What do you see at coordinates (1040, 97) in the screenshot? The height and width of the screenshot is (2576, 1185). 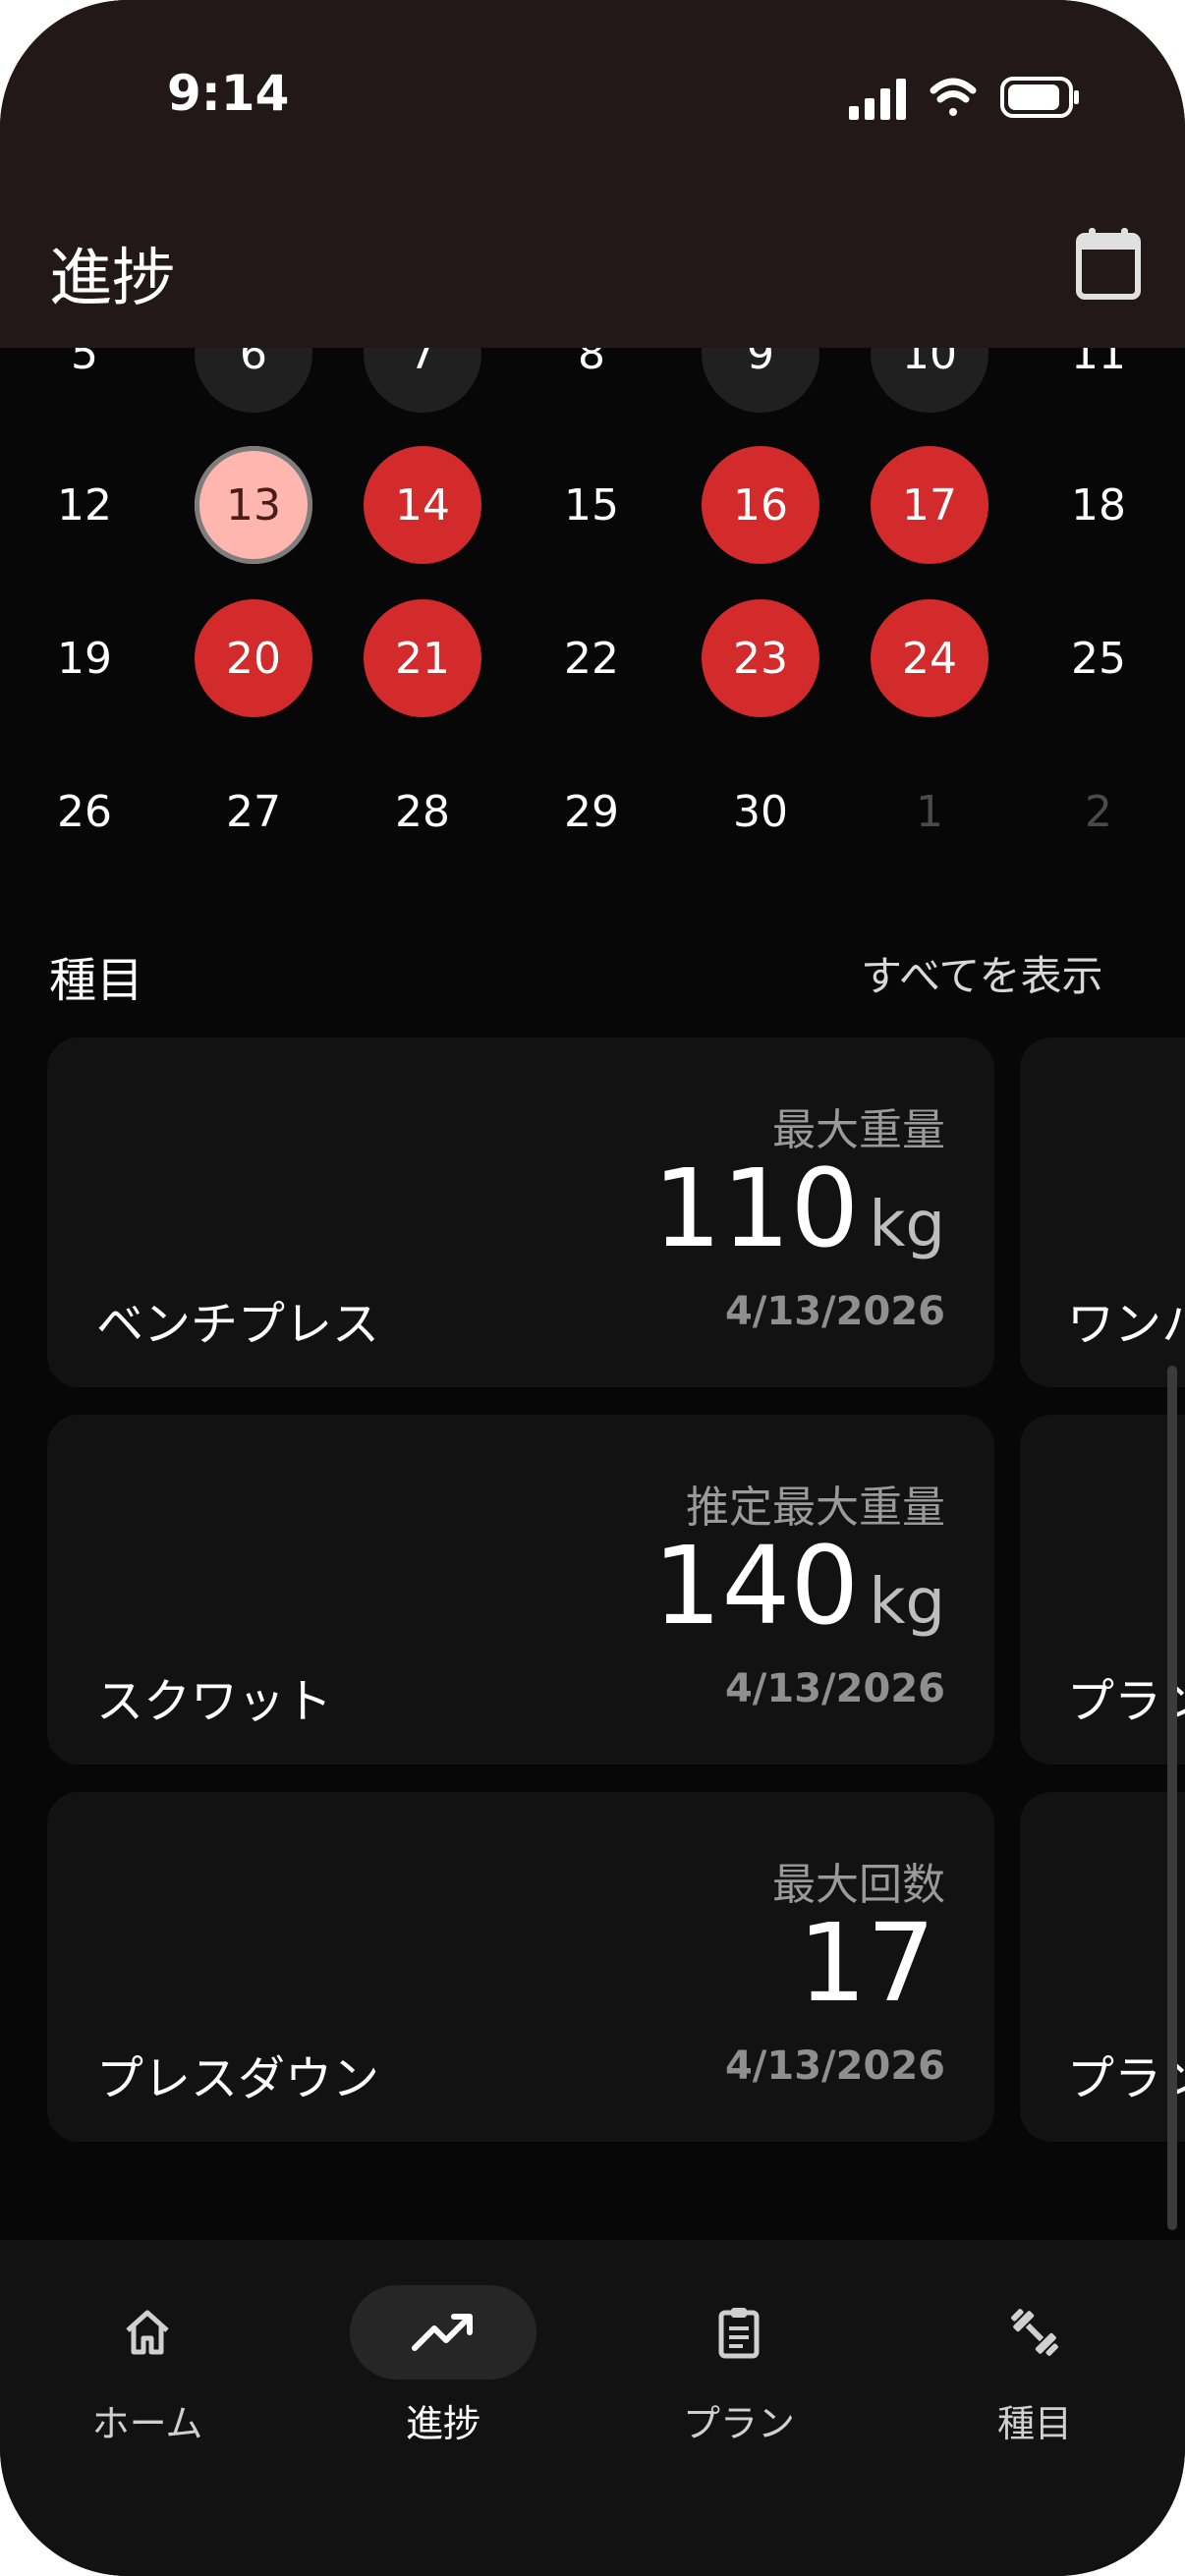 I see `battery-icon` at bounding box center [1040, 97].